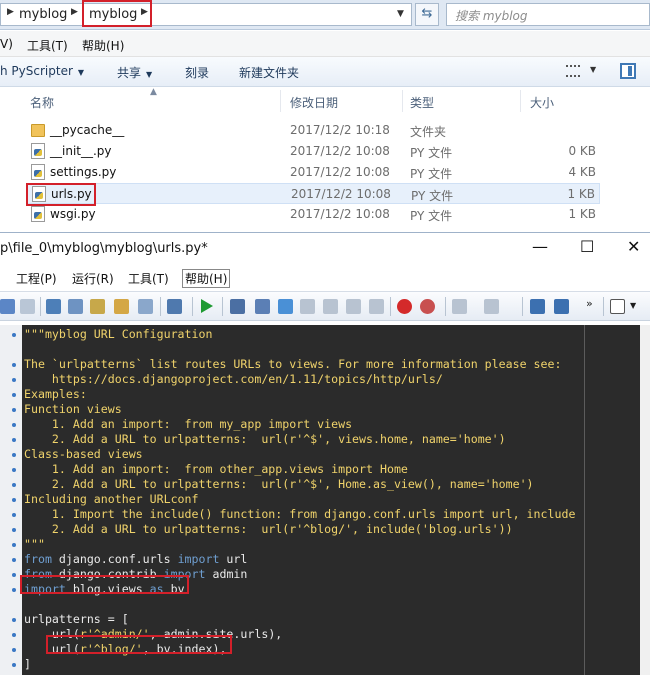  Describe the element at coordinates (341, 194) in the screenshot. I see `file-date: 2017/12/2 10:08` at that location.